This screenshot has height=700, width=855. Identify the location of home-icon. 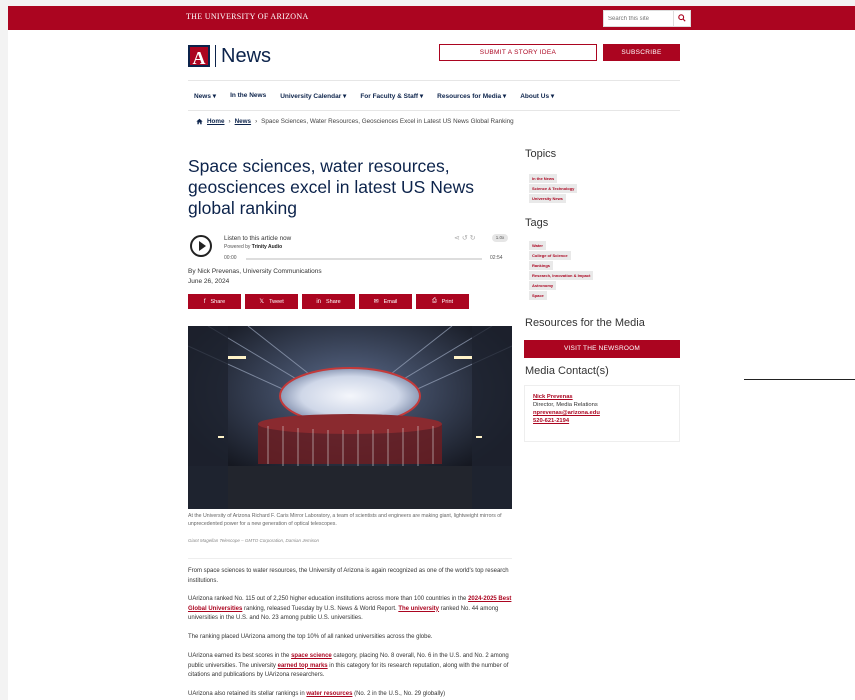
(199, 121).